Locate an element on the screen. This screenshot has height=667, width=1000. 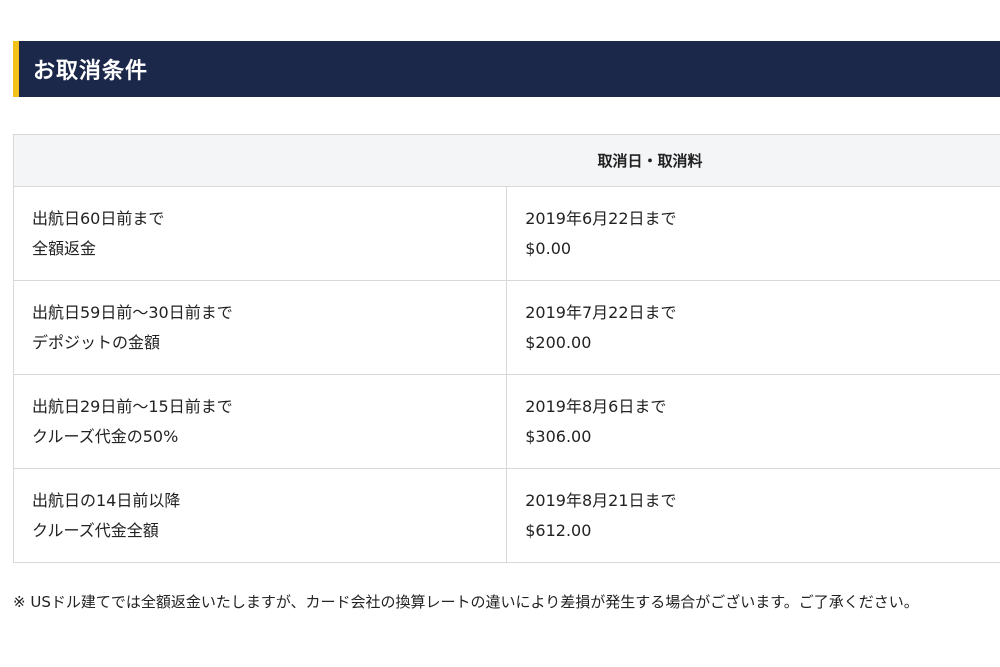
deadline-cell: 2019年8月6日まで $306.00 is located at coordinates (753, 421).